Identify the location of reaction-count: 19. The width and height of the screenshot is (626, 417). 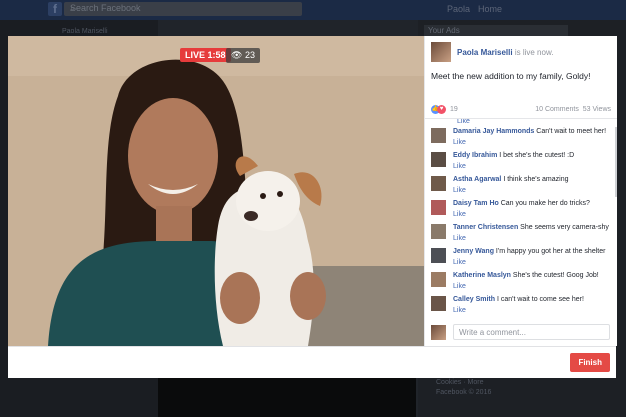
(454, 109).